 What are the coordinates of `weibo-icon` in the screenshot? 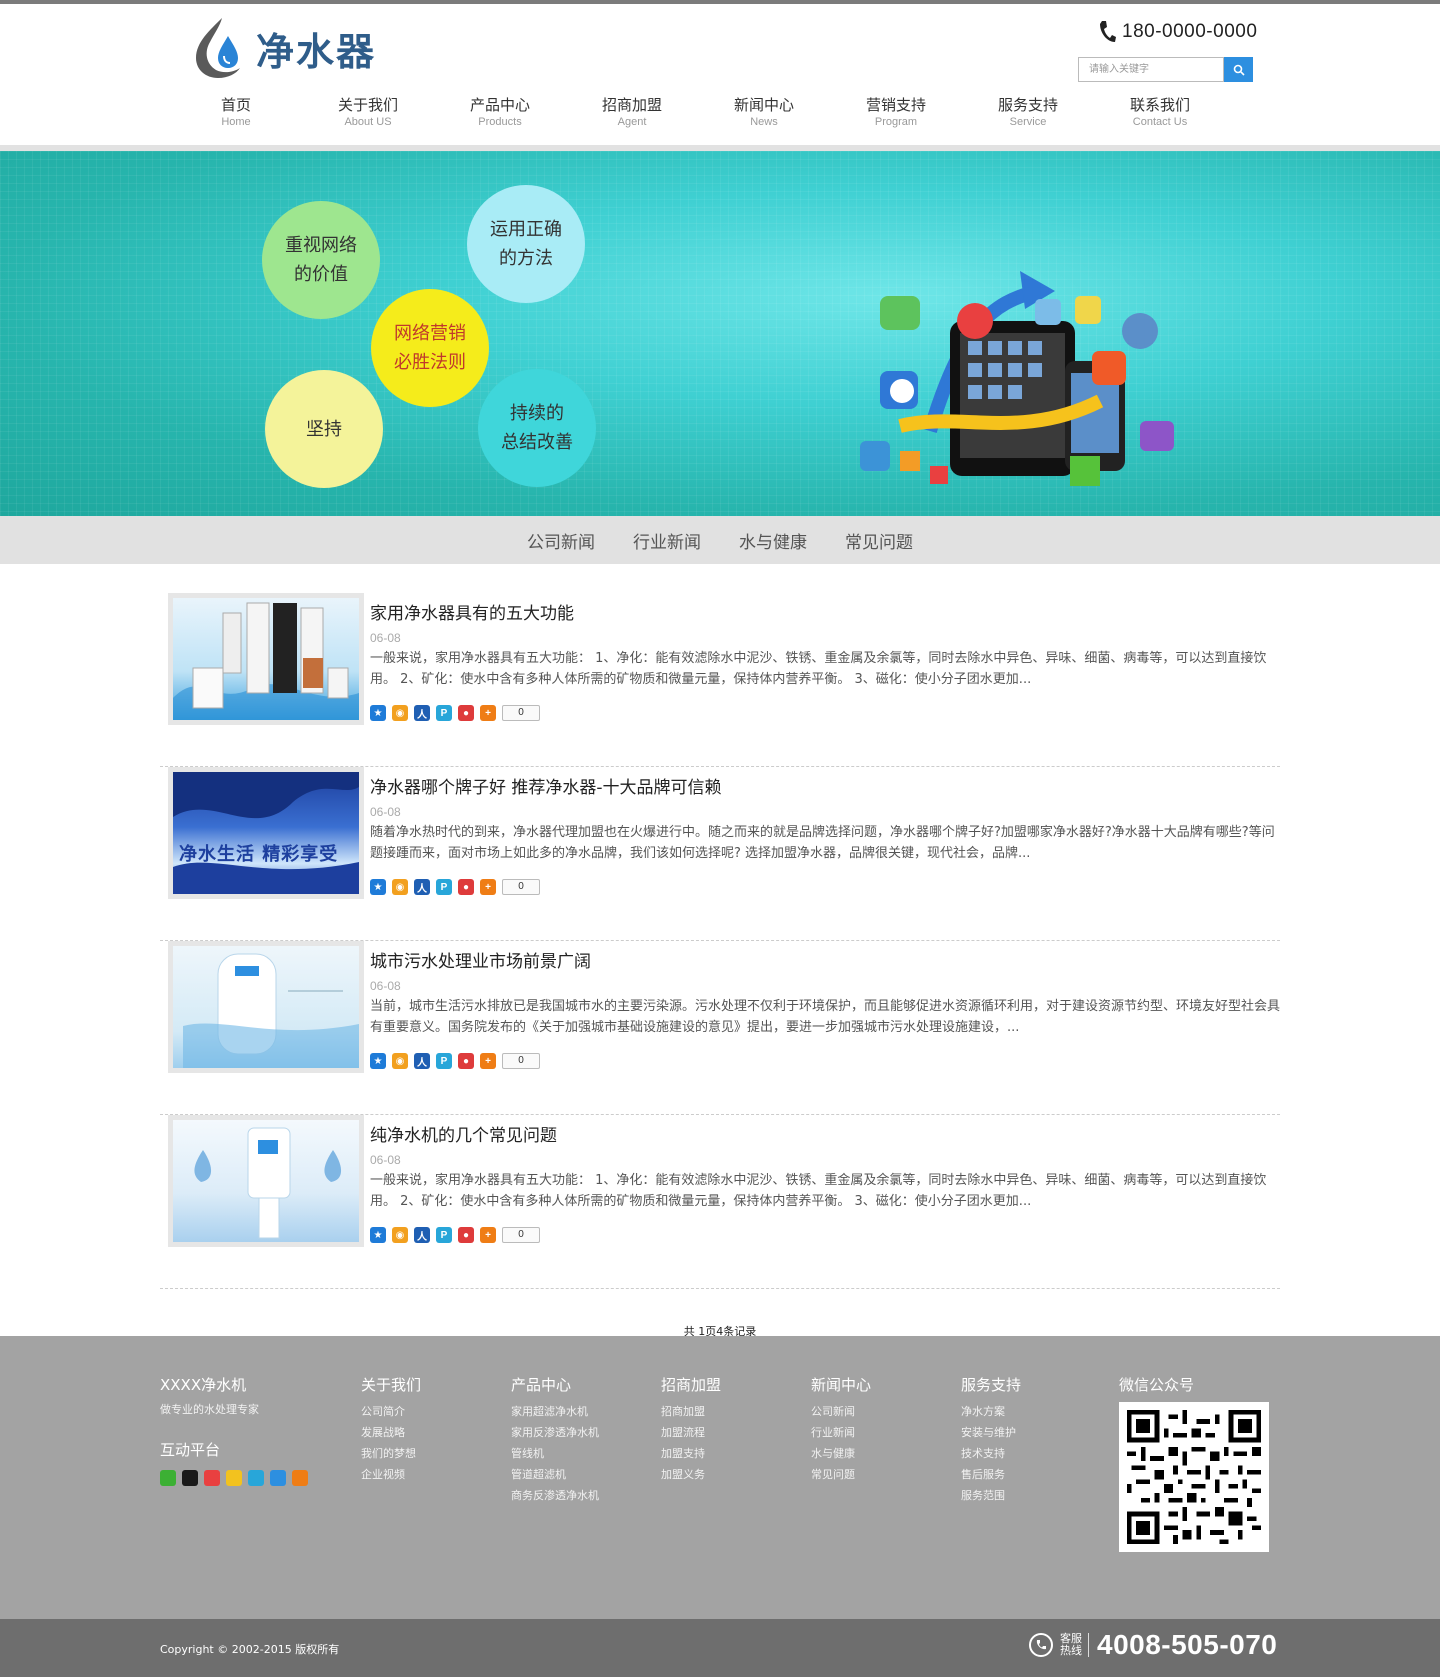 It's located at (212, 1478).